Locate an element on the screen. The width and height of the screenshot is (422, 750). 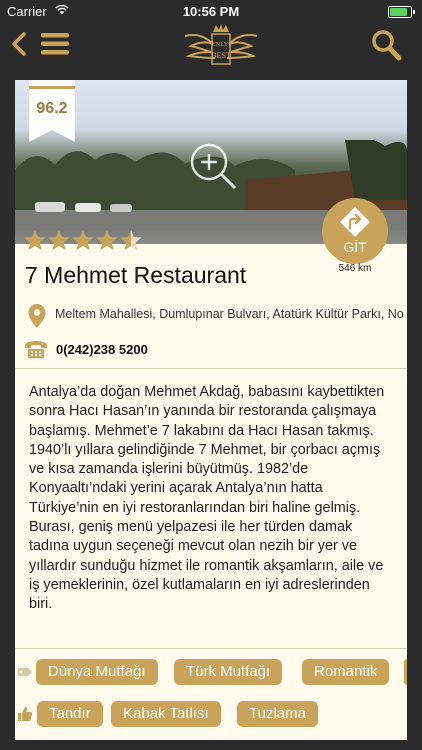
tag-kabak-tatlisi: Kabak Tatlısı is located at coordinates (166, 714).